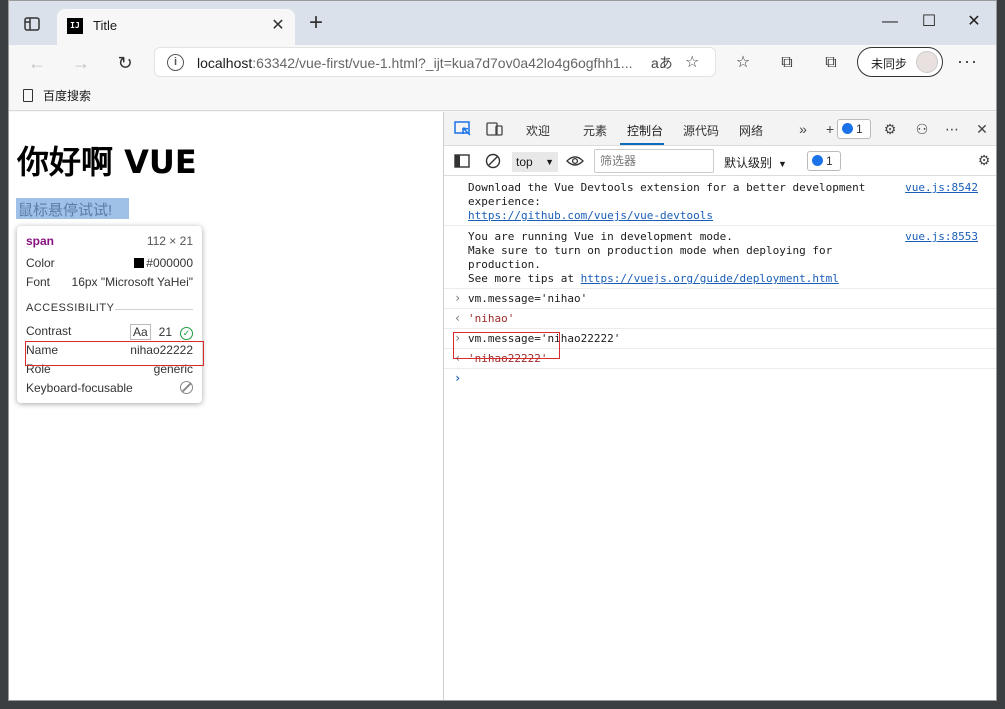 This screenshot has height=709, width=1005. What do you see at coordinates (535, 162) in the screenshot?
I see `context-select: top ▼` at bounding box center [535, 162].